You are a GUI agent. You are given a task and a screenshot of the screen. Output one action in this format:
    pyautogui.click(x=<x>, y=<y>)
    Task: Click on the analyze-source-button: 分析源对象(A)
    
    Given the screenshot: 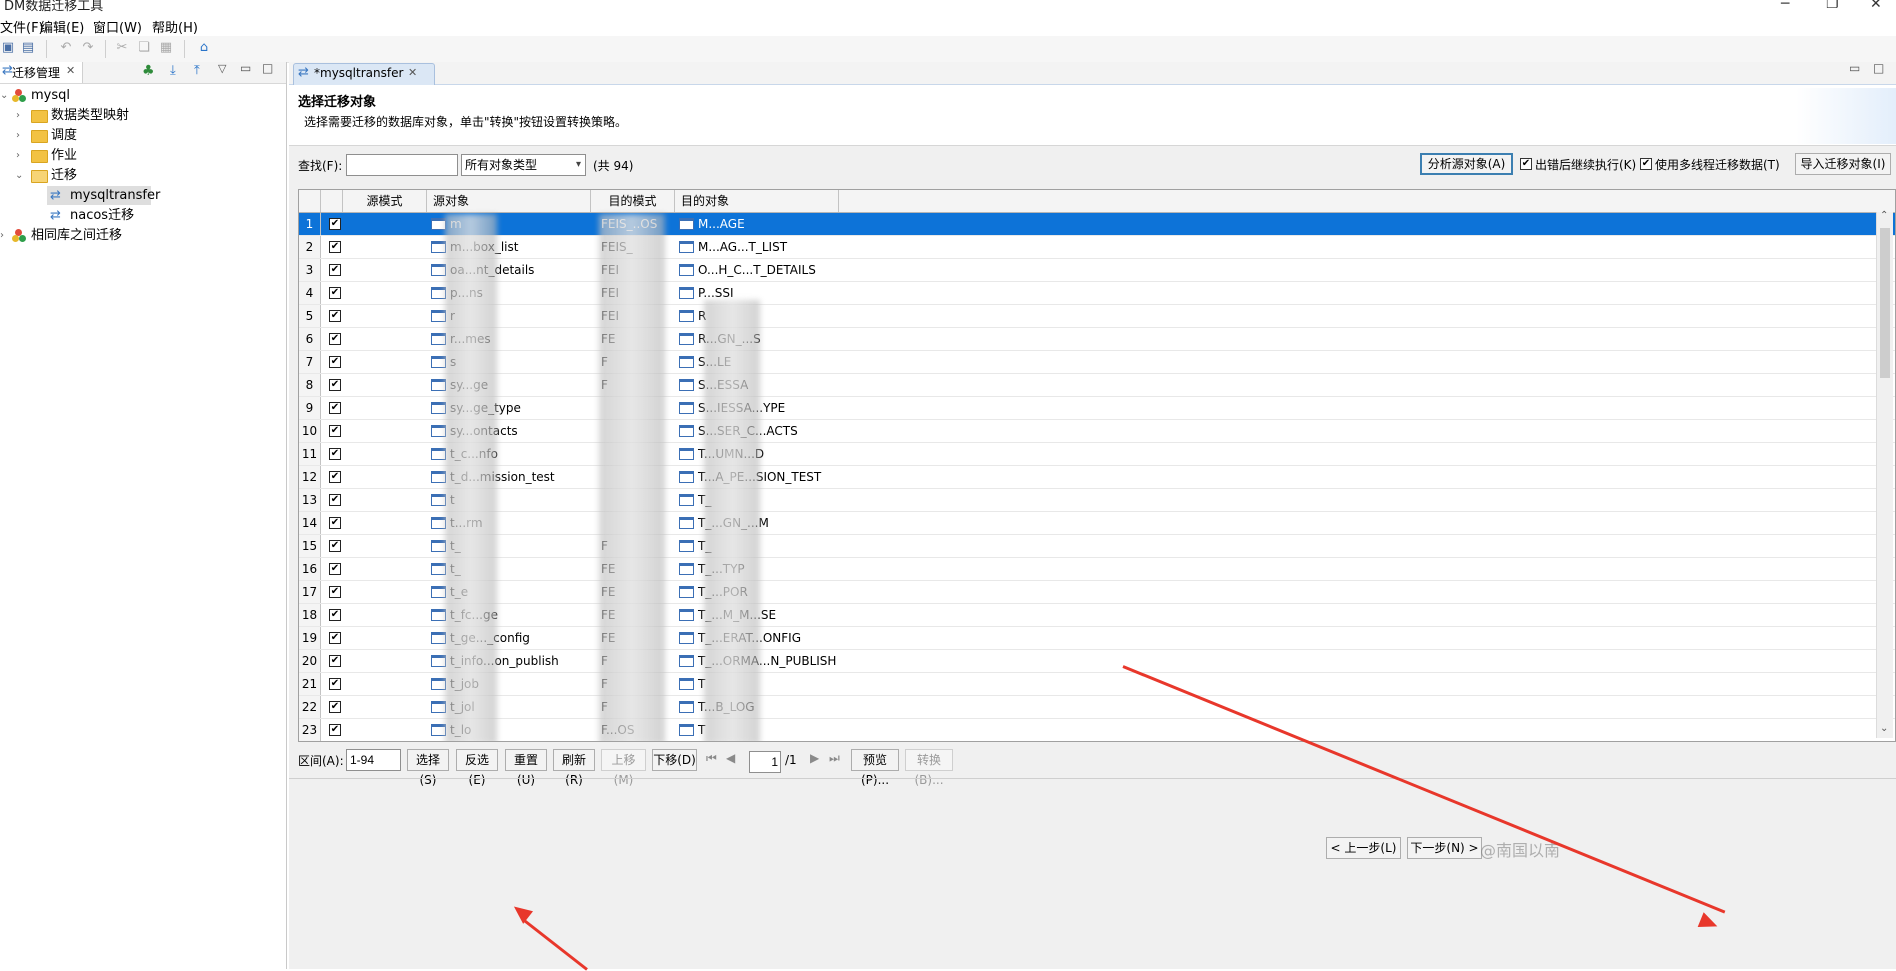 What is the action you would take?
    pyautogui.click(x=1466, y=164)
    